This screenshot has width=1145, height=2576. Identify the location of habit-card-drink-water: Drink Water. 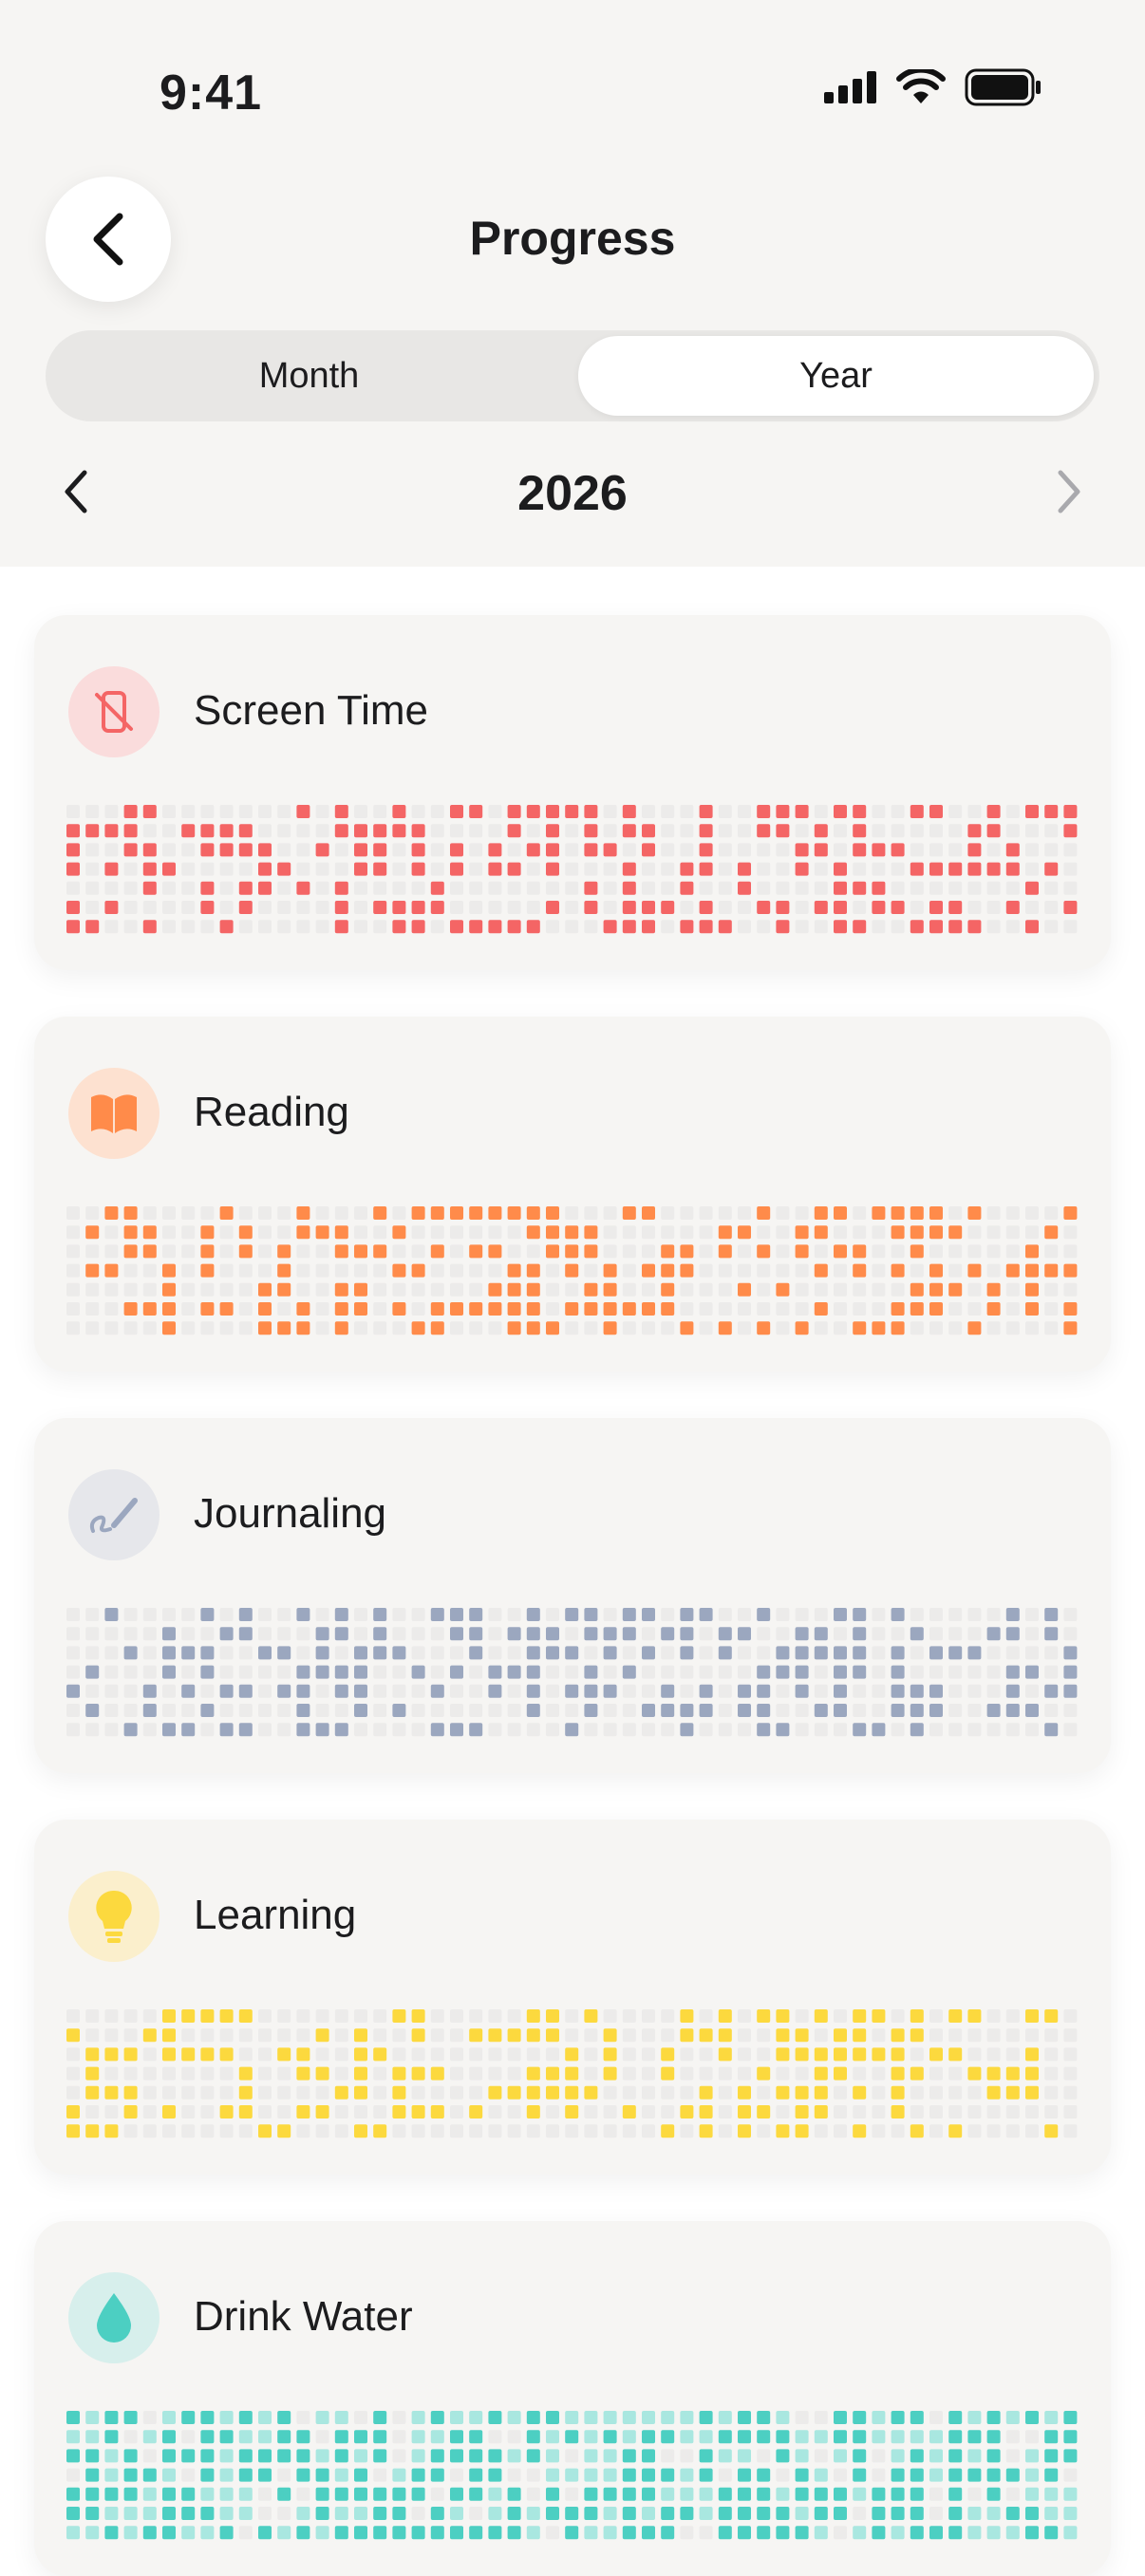
(572, 2398).